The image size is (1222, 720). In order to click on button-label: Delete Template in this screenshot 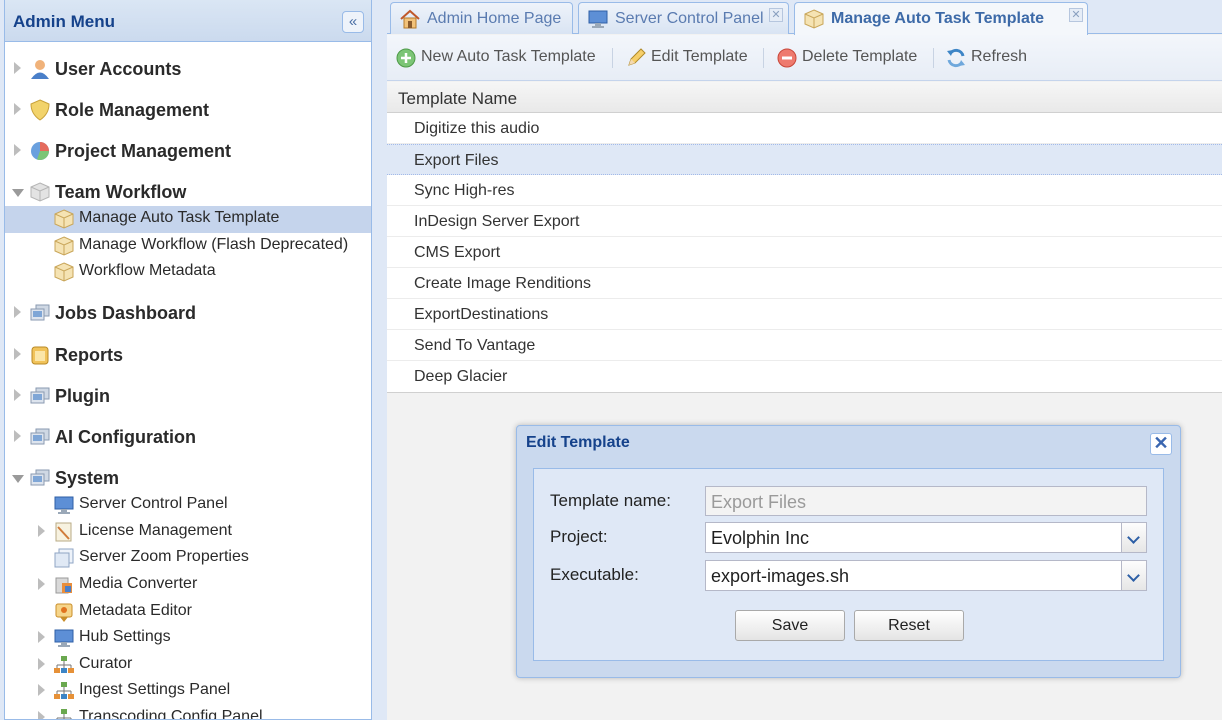, I will do `click(860, 56)`.